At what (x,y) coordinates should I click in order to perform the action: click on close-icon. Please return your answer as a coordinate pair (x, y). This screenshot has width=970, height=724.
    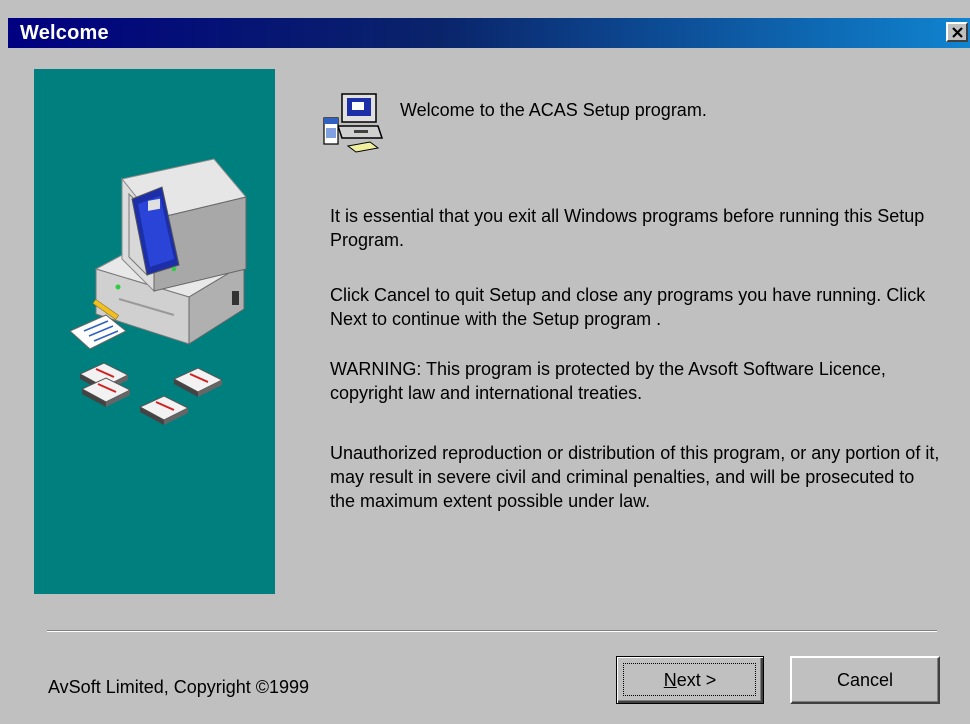
    Looking at the image, I should click on (957, 32).